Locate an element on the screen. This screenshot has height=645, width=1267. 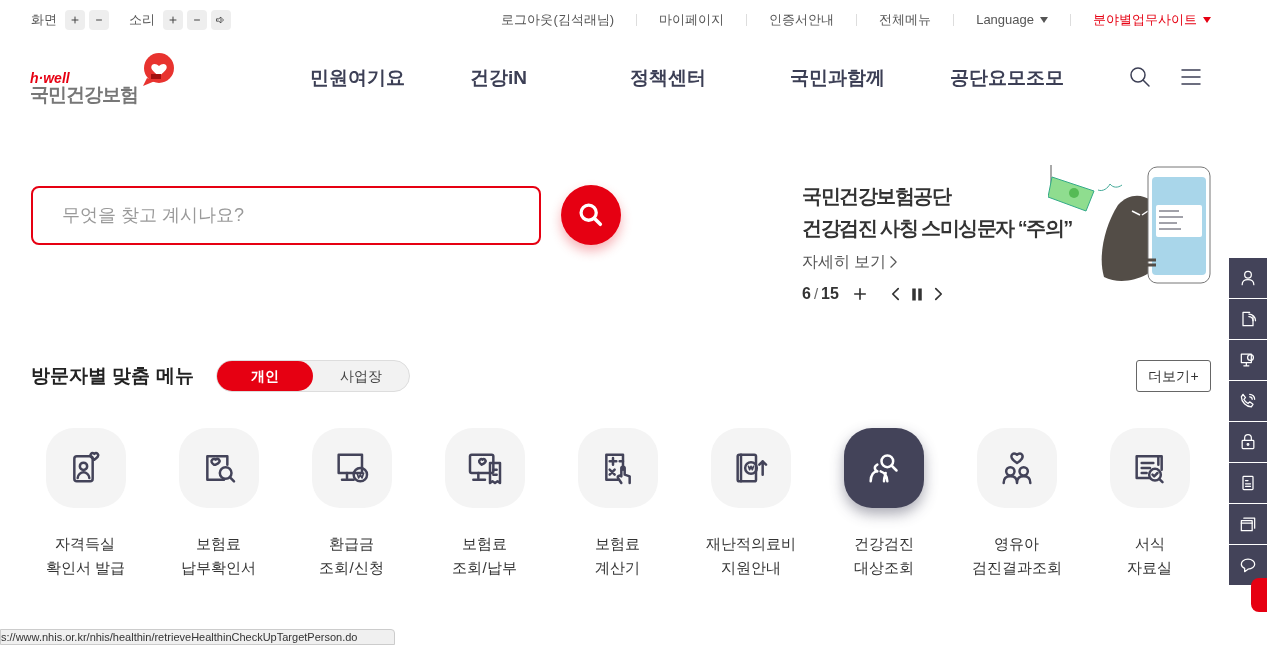
chevron-left-icon is located at coordinates (895, 294).